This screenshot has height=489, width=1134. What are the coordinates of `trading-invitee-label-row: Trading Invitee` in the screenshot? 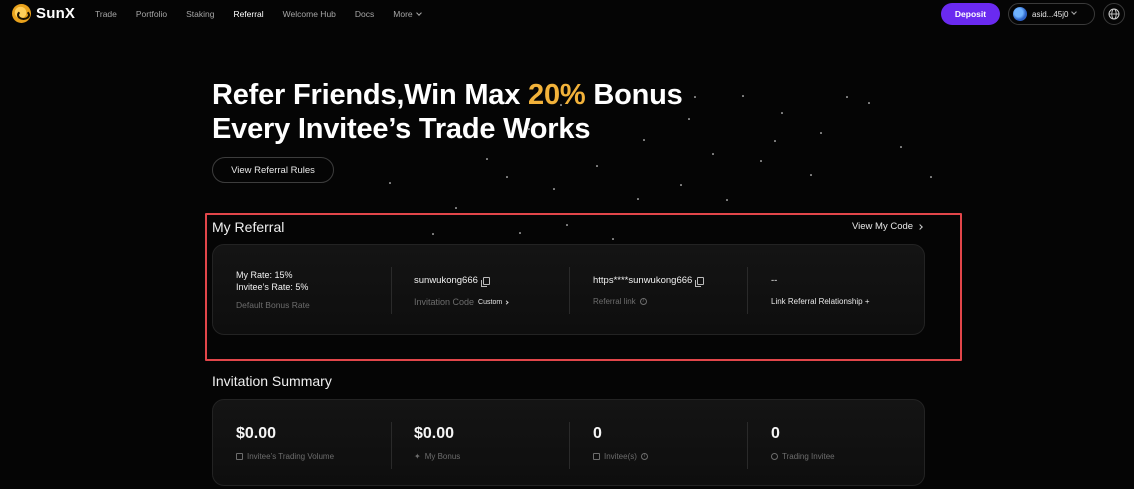 It's located at (803, 456).